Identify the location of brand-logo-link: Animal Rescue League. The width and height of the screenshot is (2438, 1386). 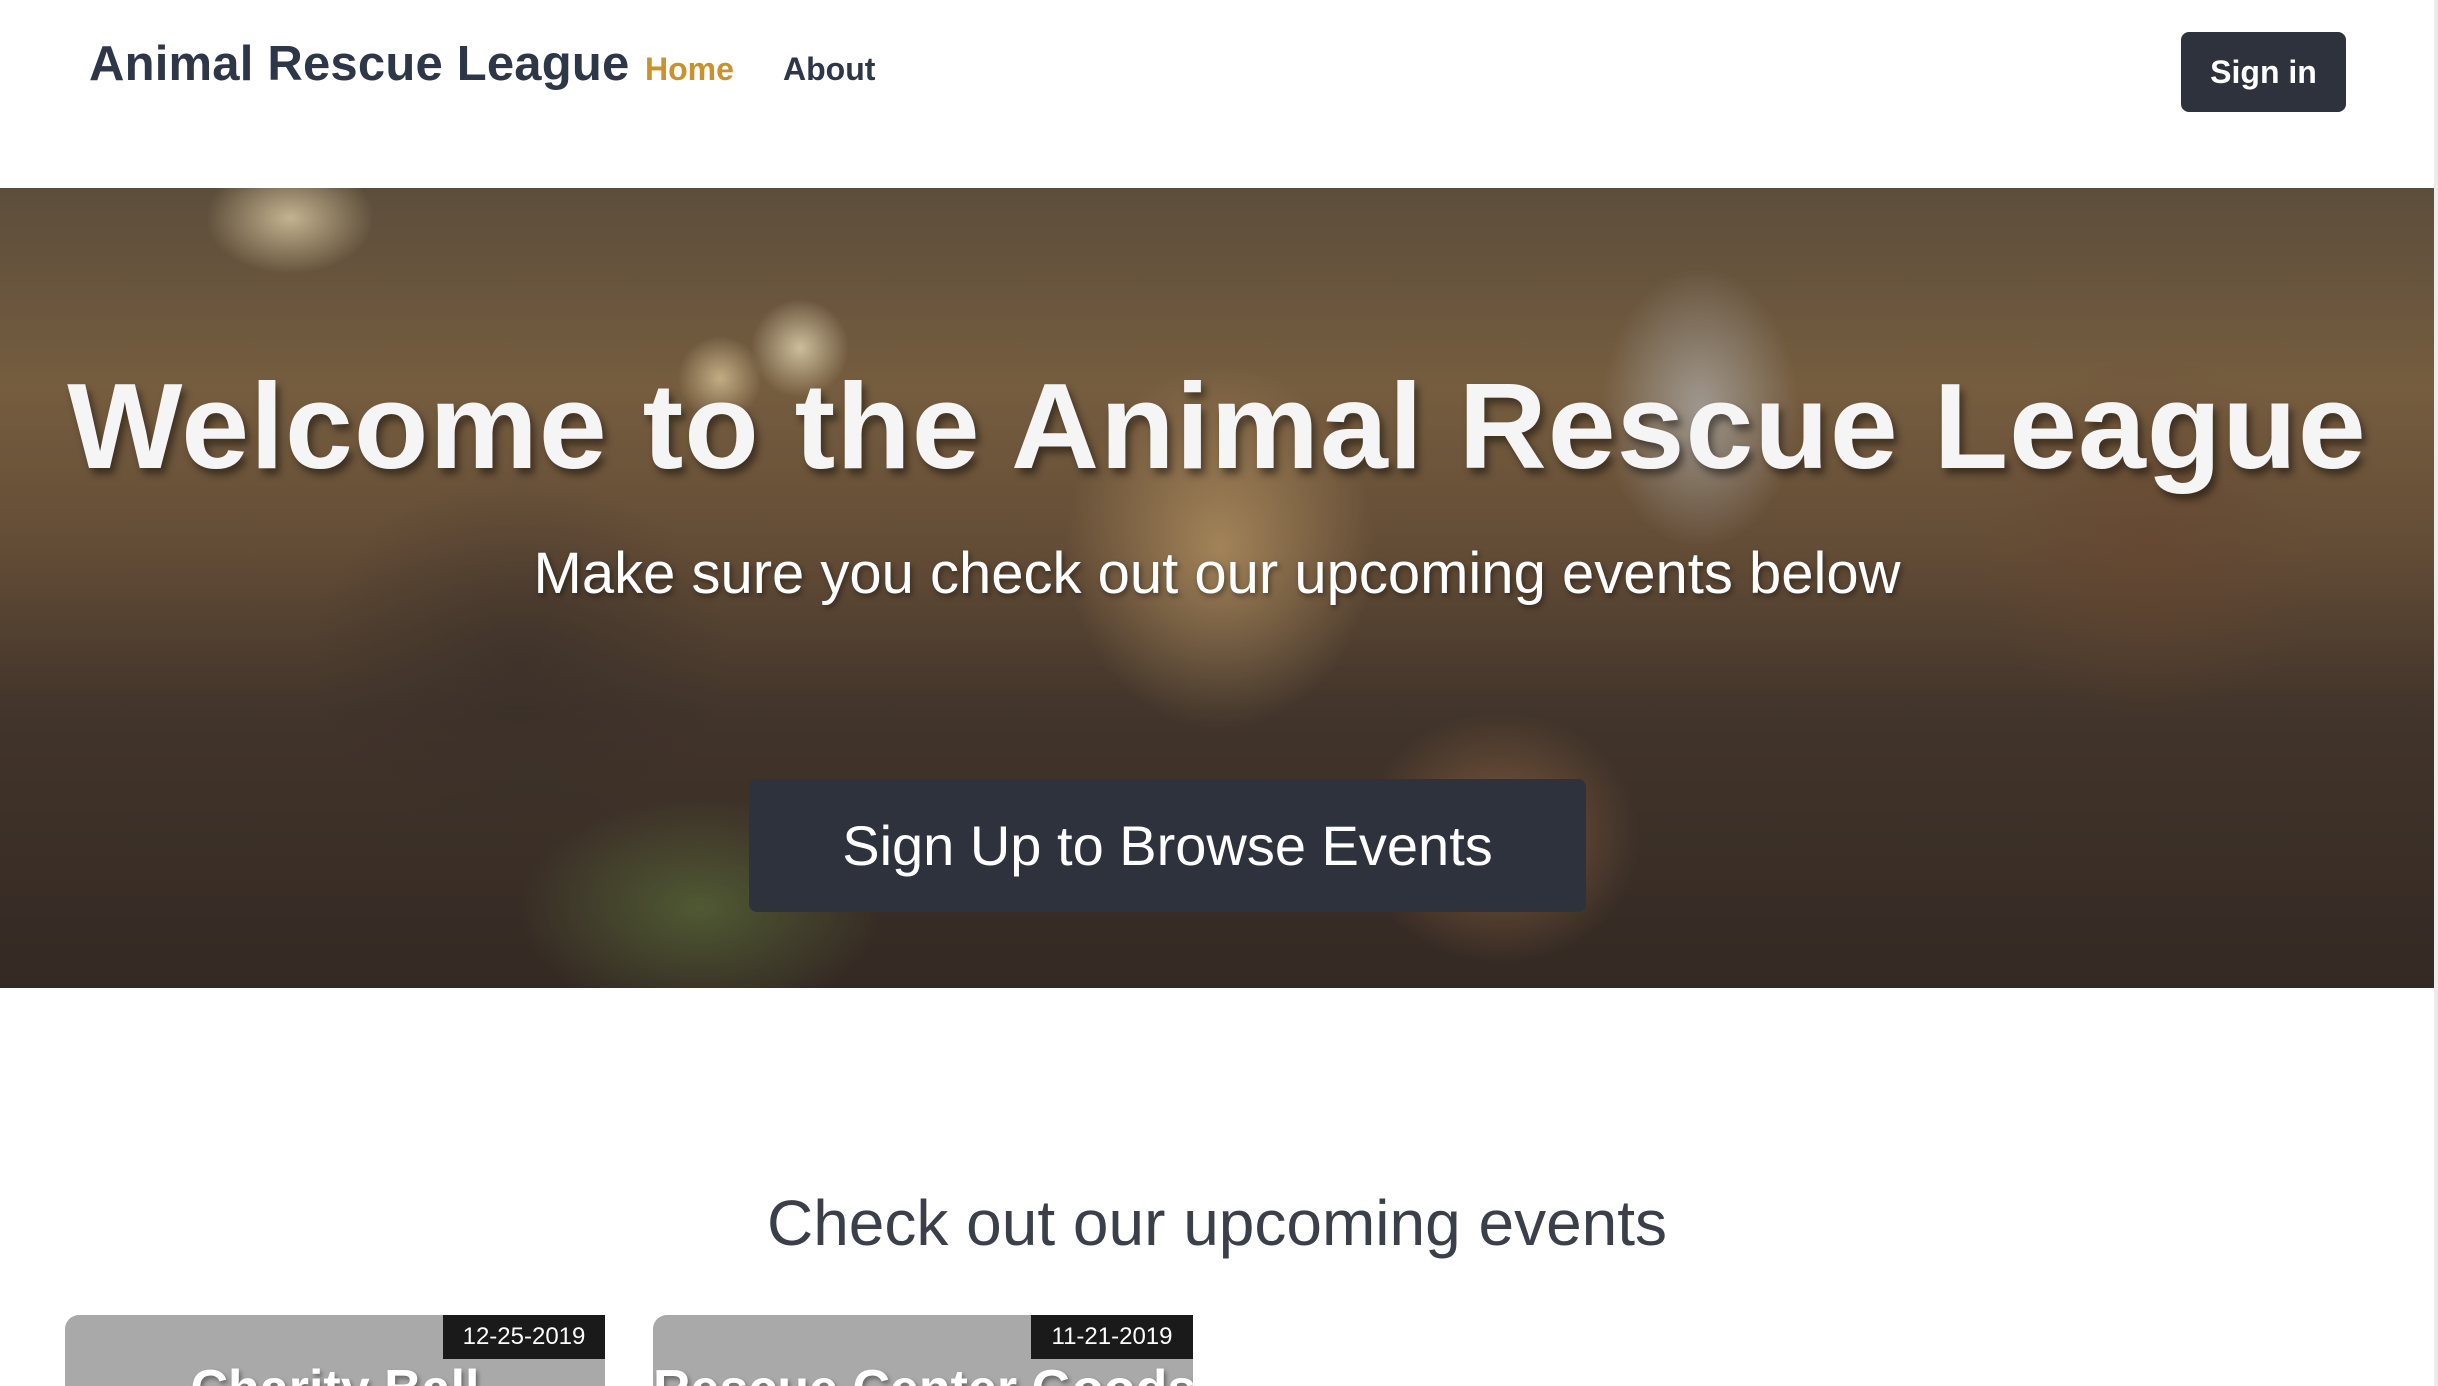
(359, 64).